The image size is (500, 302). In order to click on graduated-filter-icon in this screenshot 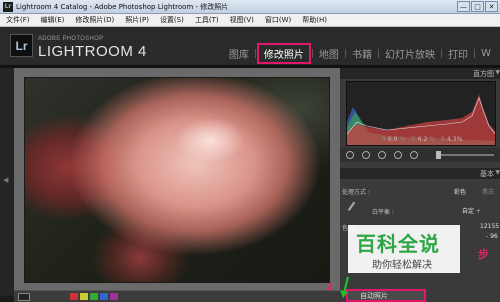, I will do `click(398, 155)`.